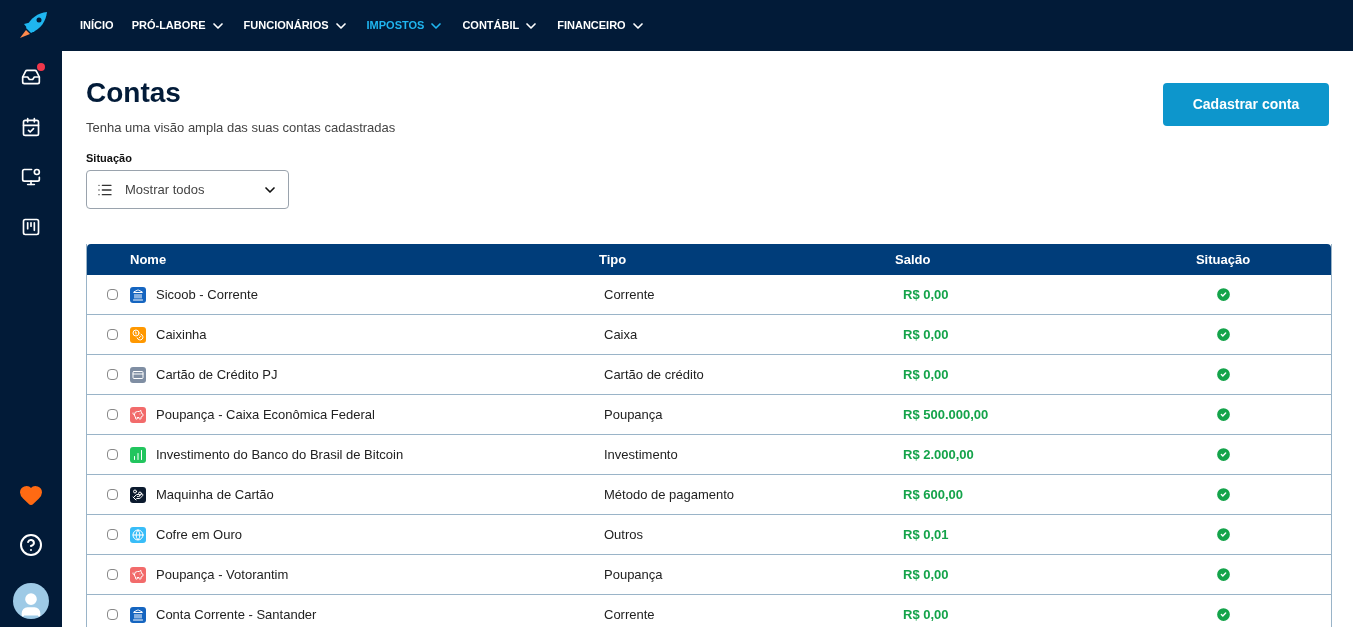 This screenshot has height=627, width=1353. I want to click on nav-menu-item: INÍCIO, so click(97, 25).